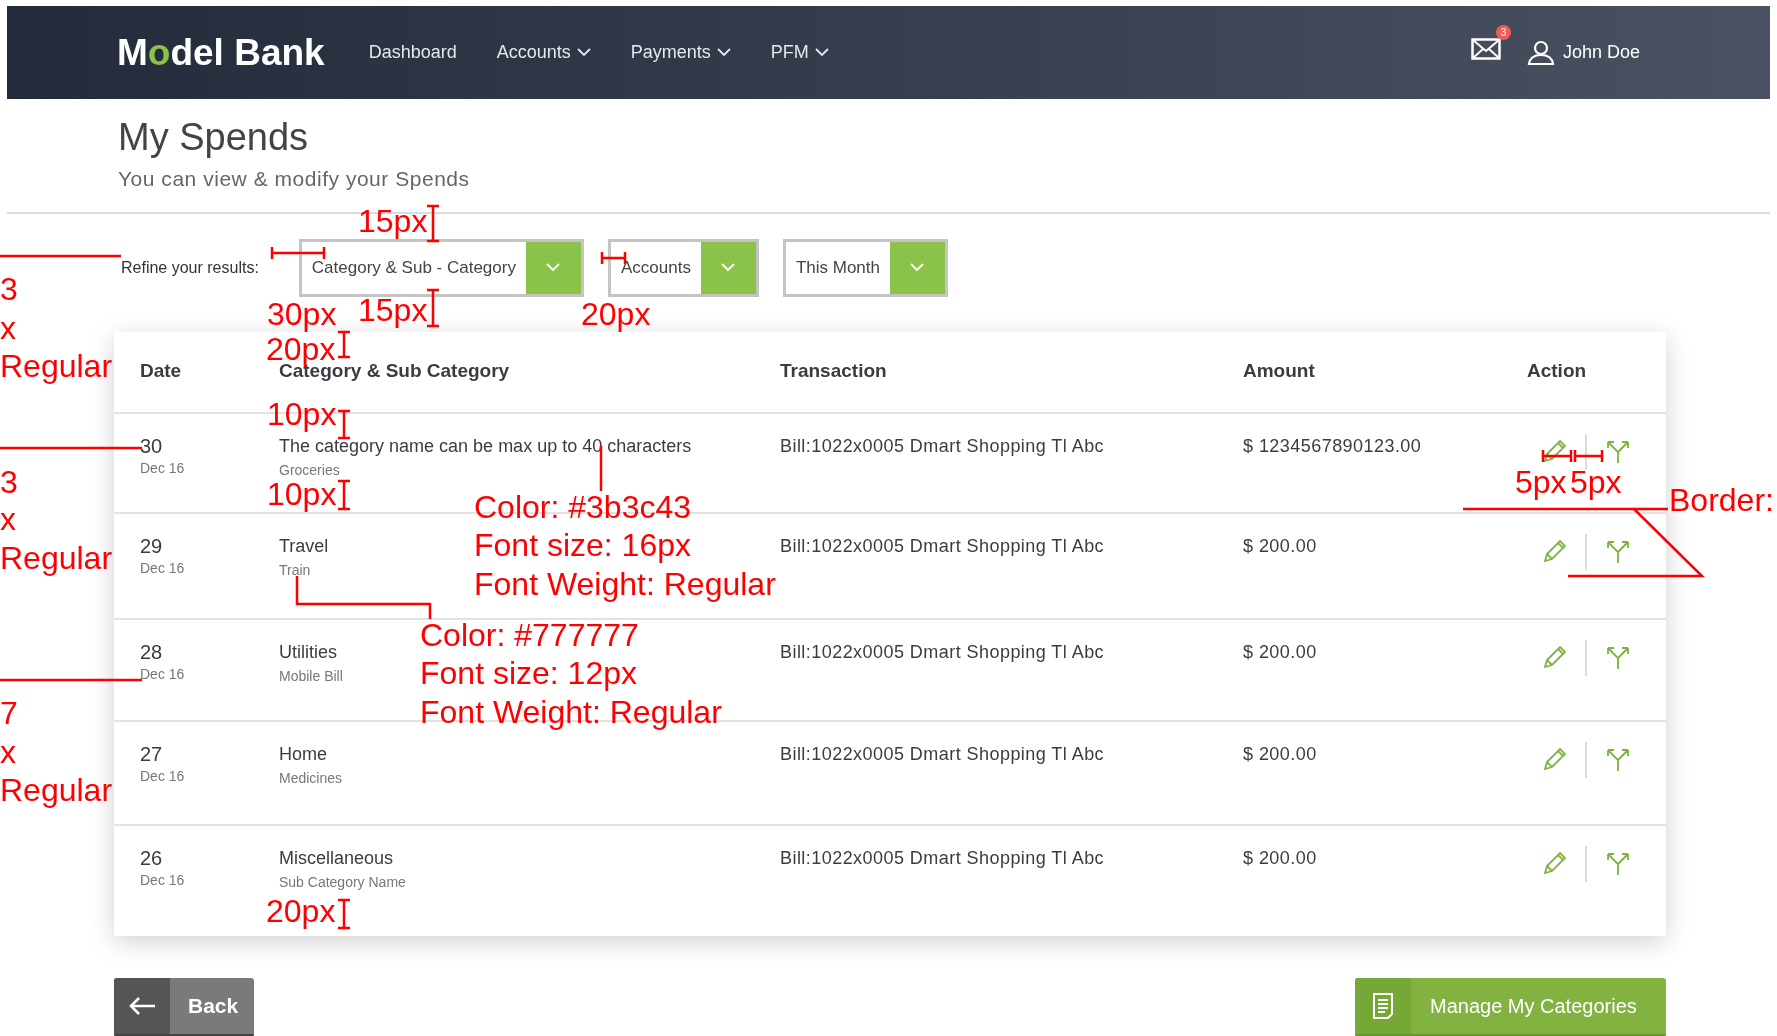  I want to click on notification-badge: 3, so click(1503, 32).